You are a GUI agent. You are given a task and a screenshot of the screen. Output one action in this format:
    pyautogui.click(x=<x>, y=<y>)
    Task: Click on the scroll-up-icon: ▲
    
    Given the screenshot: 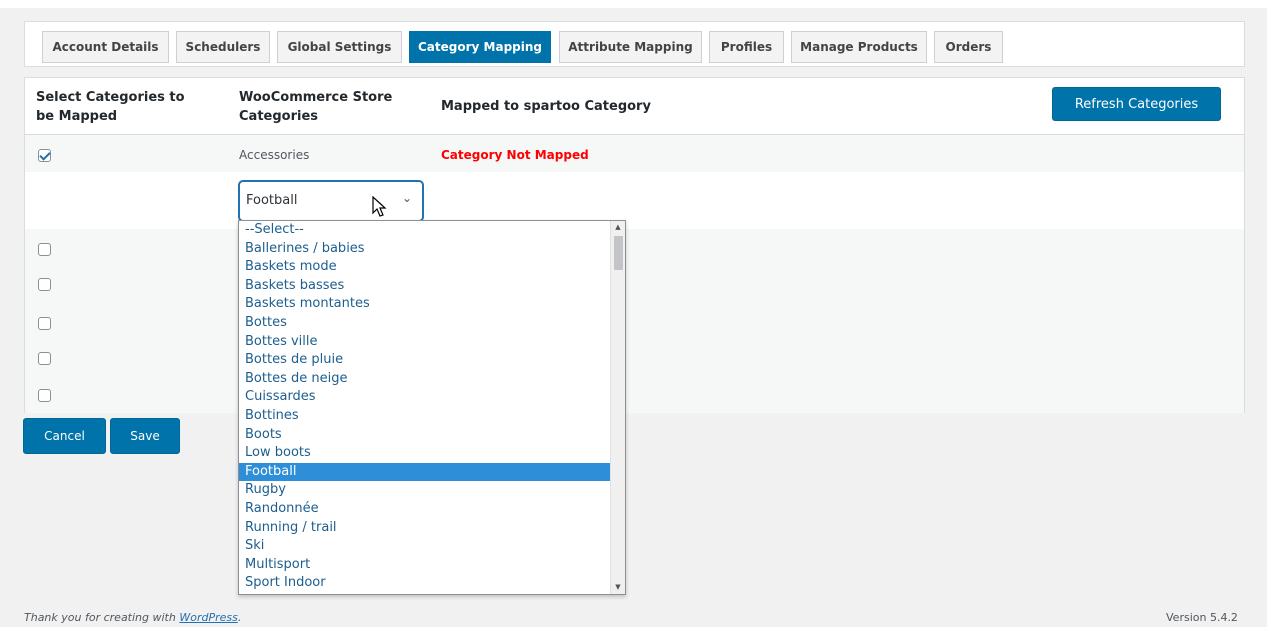 What is the action you would take?
    pyautogui.click(x=618, y=227)
    